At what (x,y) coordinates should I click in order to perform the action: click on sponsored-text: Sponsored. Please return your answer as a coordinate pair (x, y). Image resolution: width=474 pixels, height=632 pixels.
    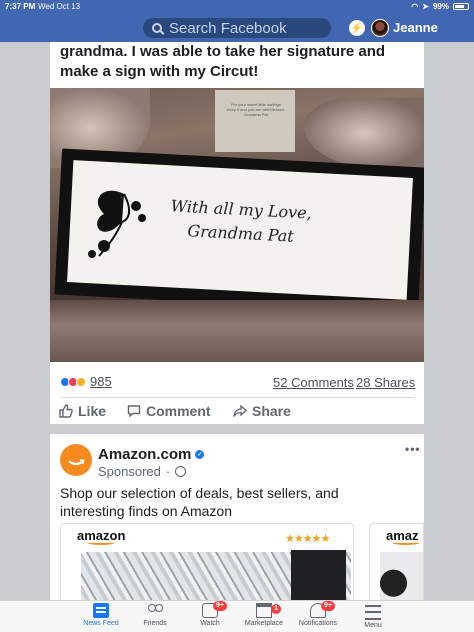
    Looking at the image, I should click on (129, 471).